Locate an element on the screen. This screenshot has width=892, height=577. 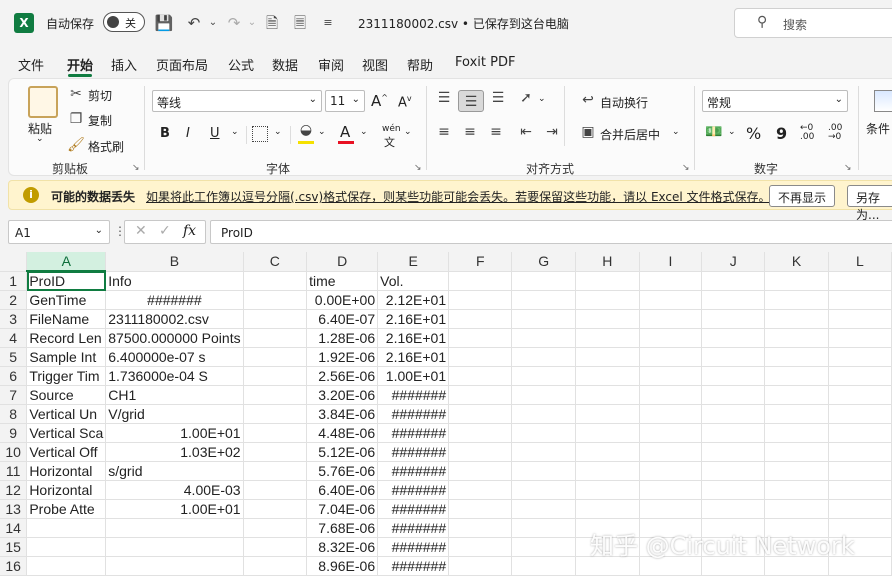
tab-formulas: 公式 is located at coordinates (241, 64).